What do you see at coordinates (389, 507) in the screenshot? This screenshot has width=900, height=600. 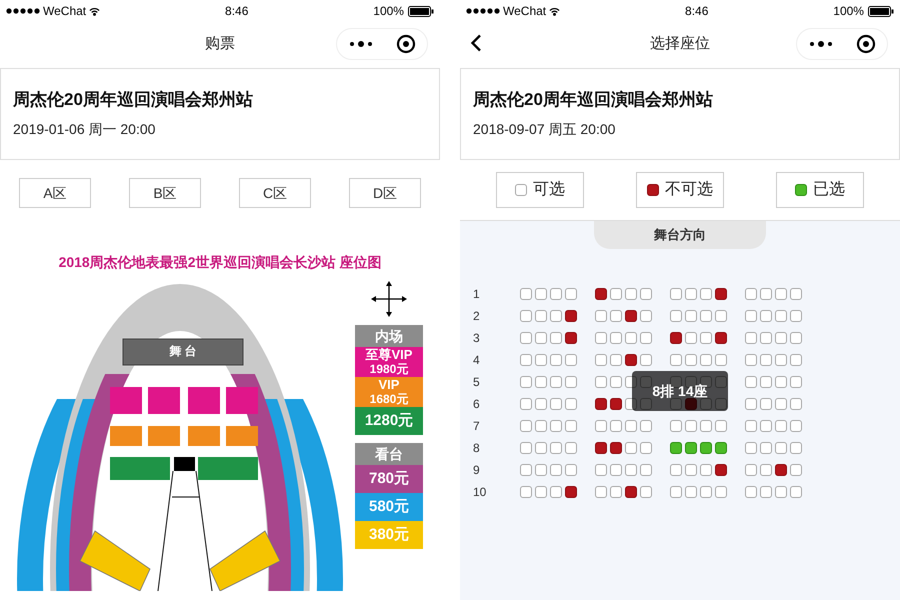 I see `tier-price: 580元` at bounding box center [389, 507].